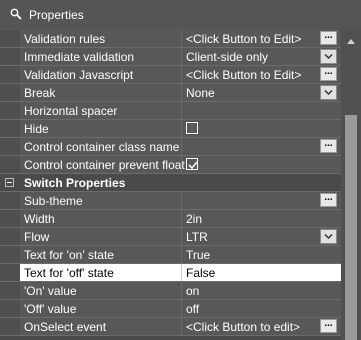  What do you see at coordinates (71, 111) in the screenshot?
I see `property-name: Horizontal spacer` at bounding box center [71, 111].